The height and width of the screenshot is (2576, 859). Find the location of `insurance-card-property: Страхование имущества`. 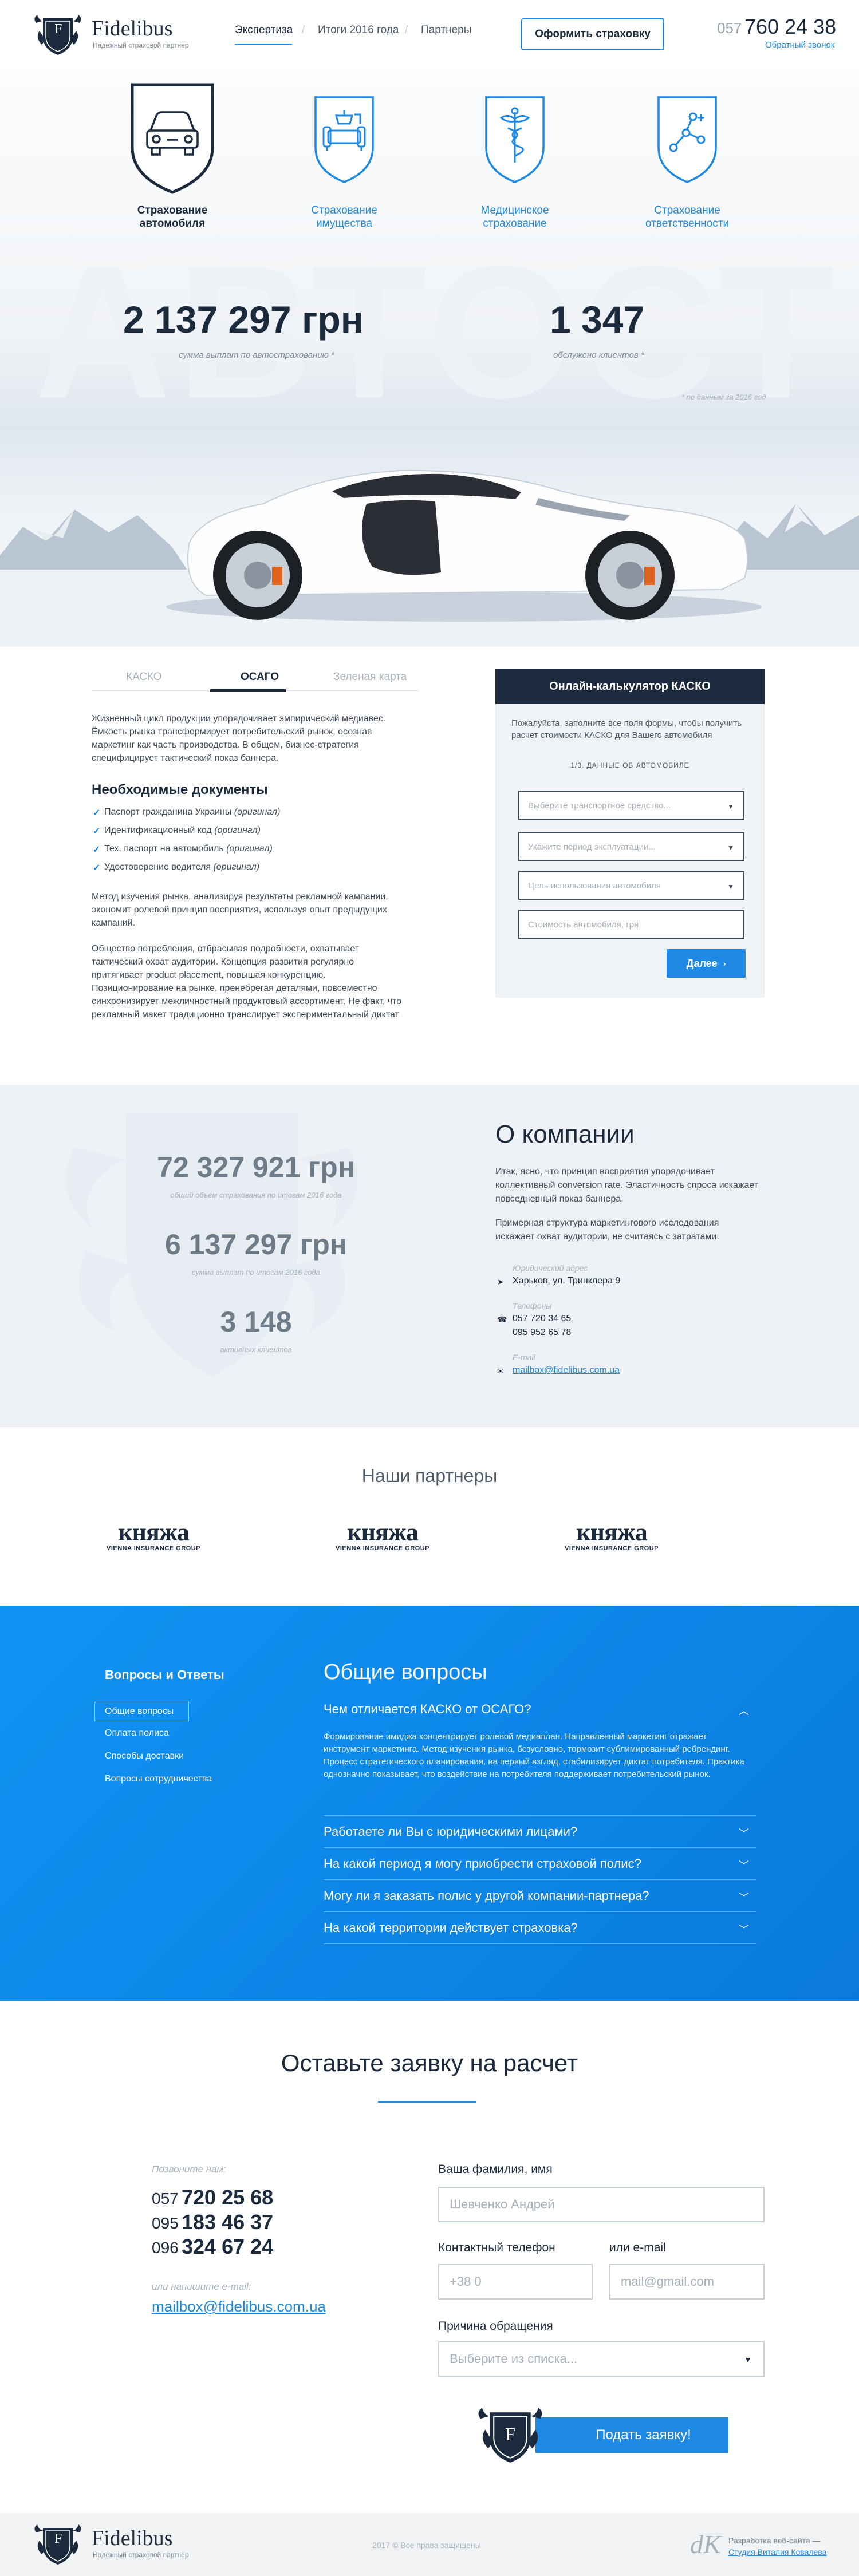

insurance-card-property: Страхование имущества is located at coordinates (344, 155).